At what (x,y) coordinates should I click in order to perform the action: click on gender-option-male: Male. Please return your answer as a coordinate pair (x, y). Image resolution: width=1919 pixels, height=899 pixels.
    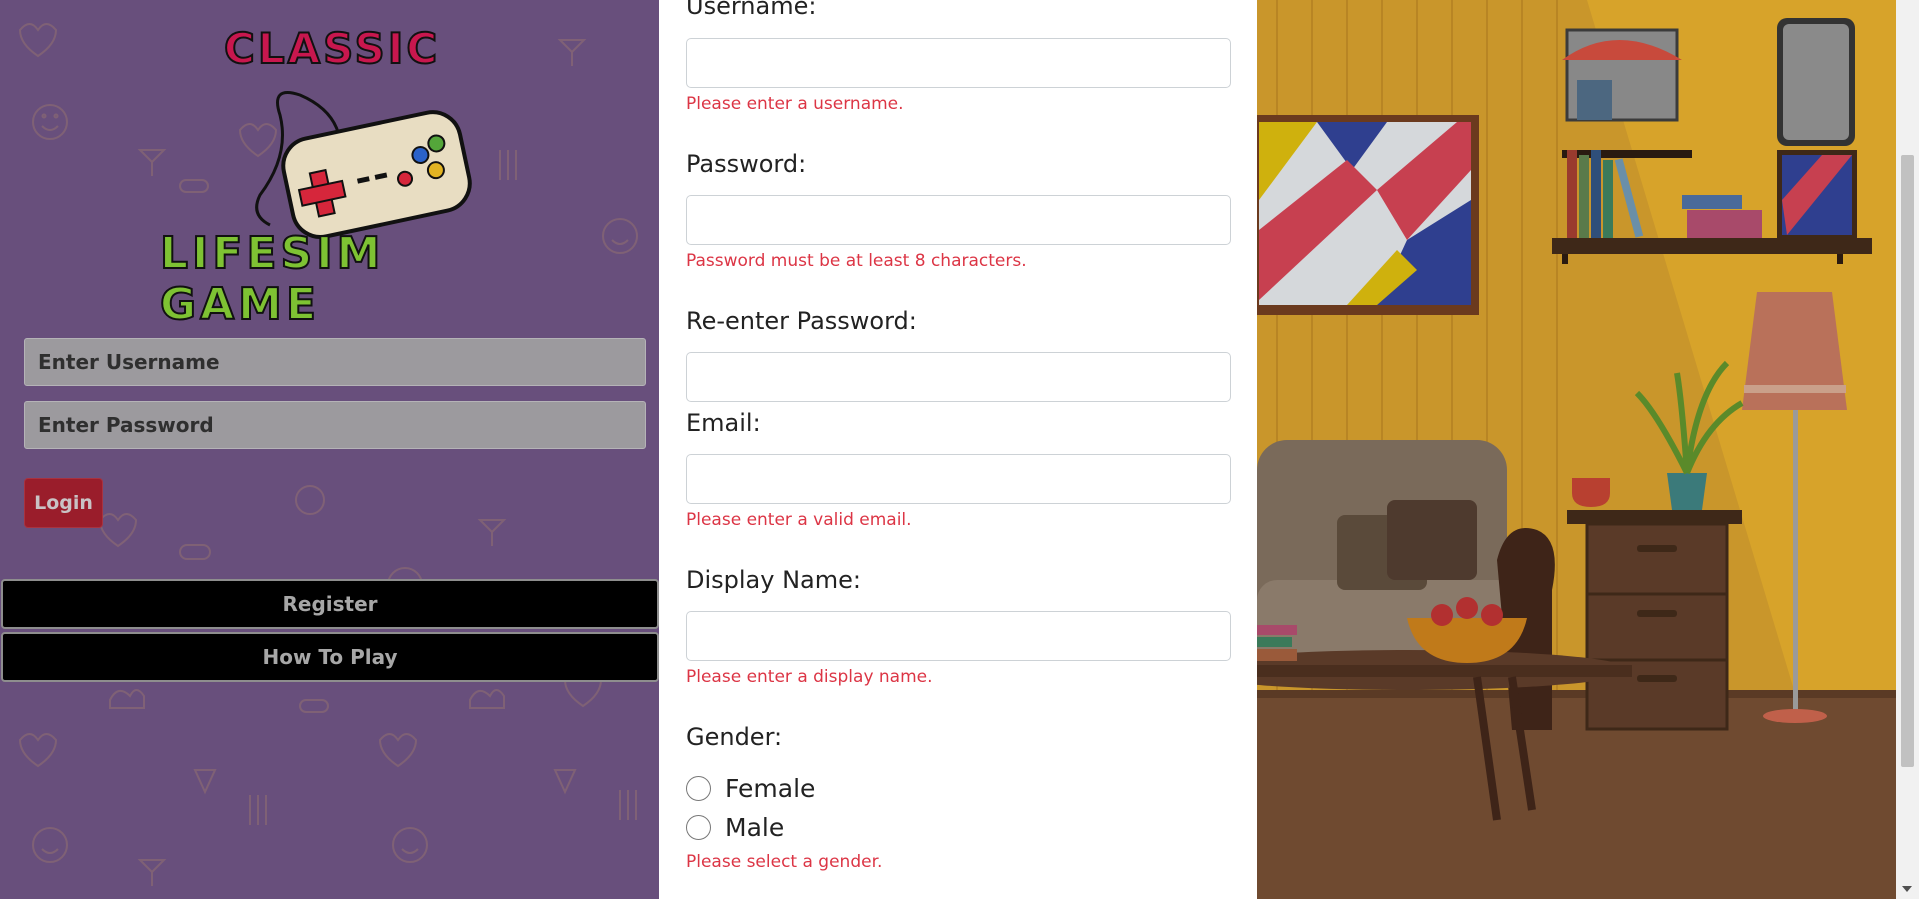
    Looking at the image, I should click on (735, 827).